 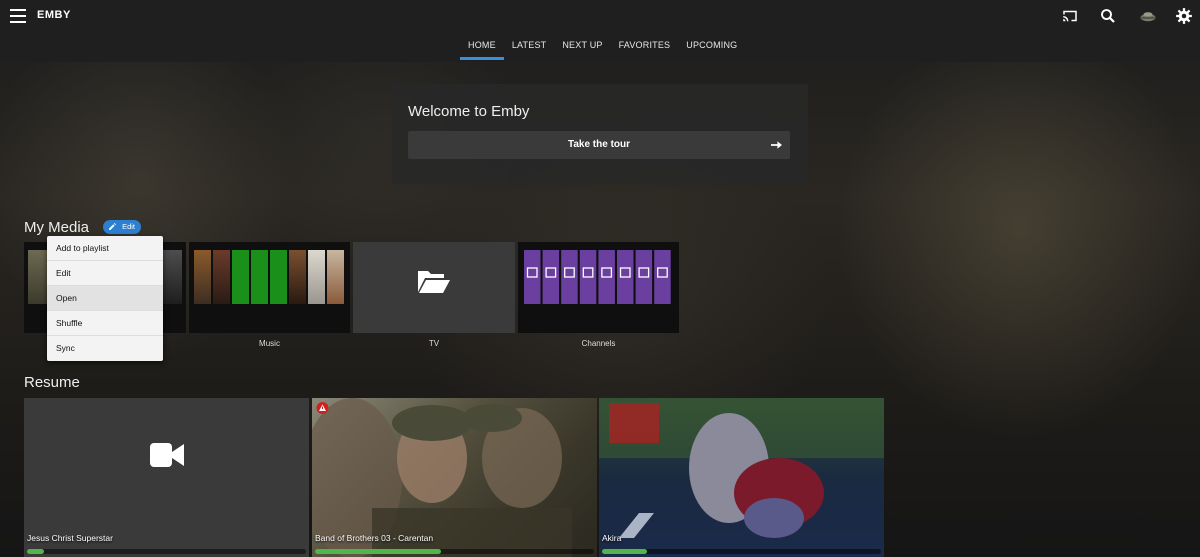 I want to click on resume-item-akira: Akira, so click(x=741, y=477).